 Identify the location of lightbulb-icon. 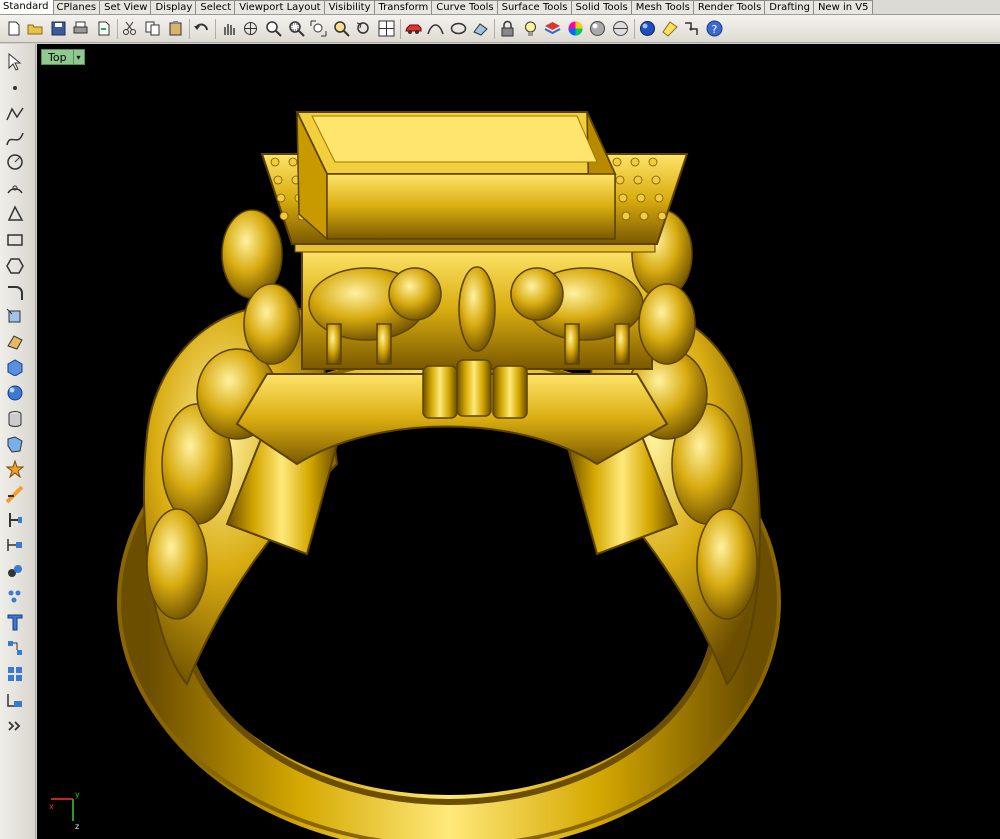
(530, 29).